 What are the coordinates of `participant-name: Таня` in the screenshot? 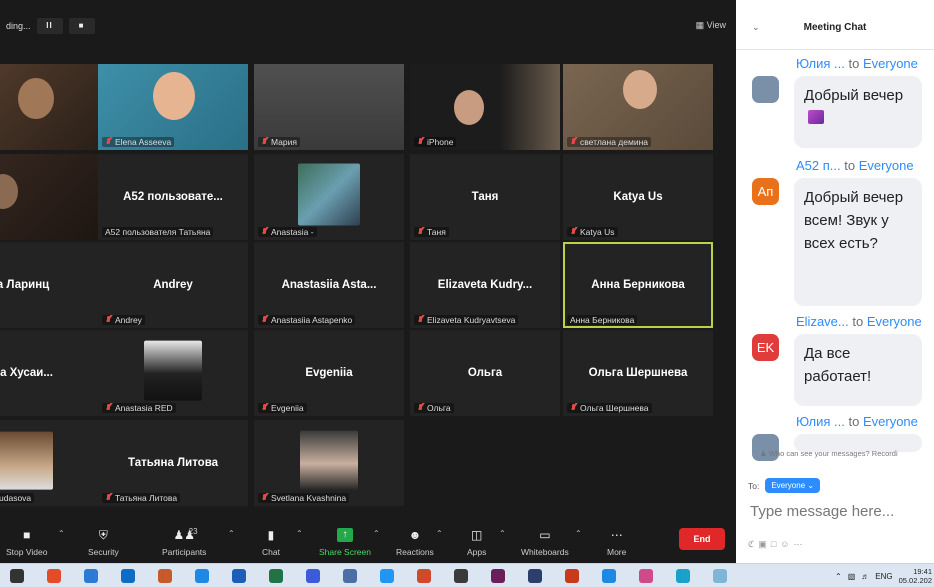 It's located at (436, 232).